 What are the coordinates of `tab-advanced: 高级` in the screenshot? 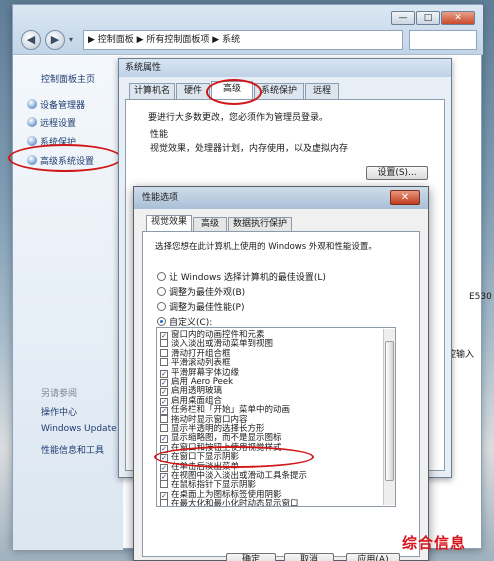 It's located at (210, 224).